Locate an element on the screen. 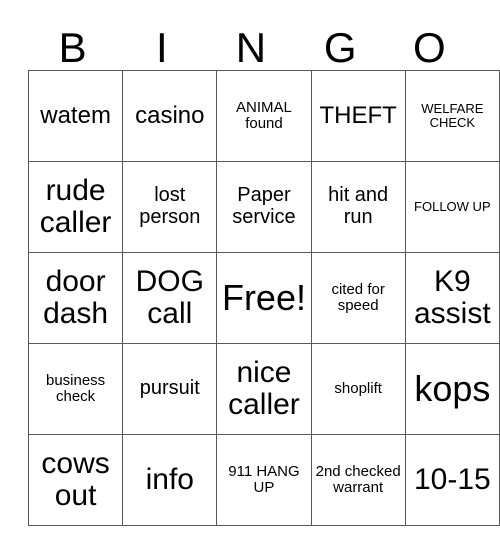  bingo-cell-o2: FOLLOW UP is located at coordinates (452, 207).